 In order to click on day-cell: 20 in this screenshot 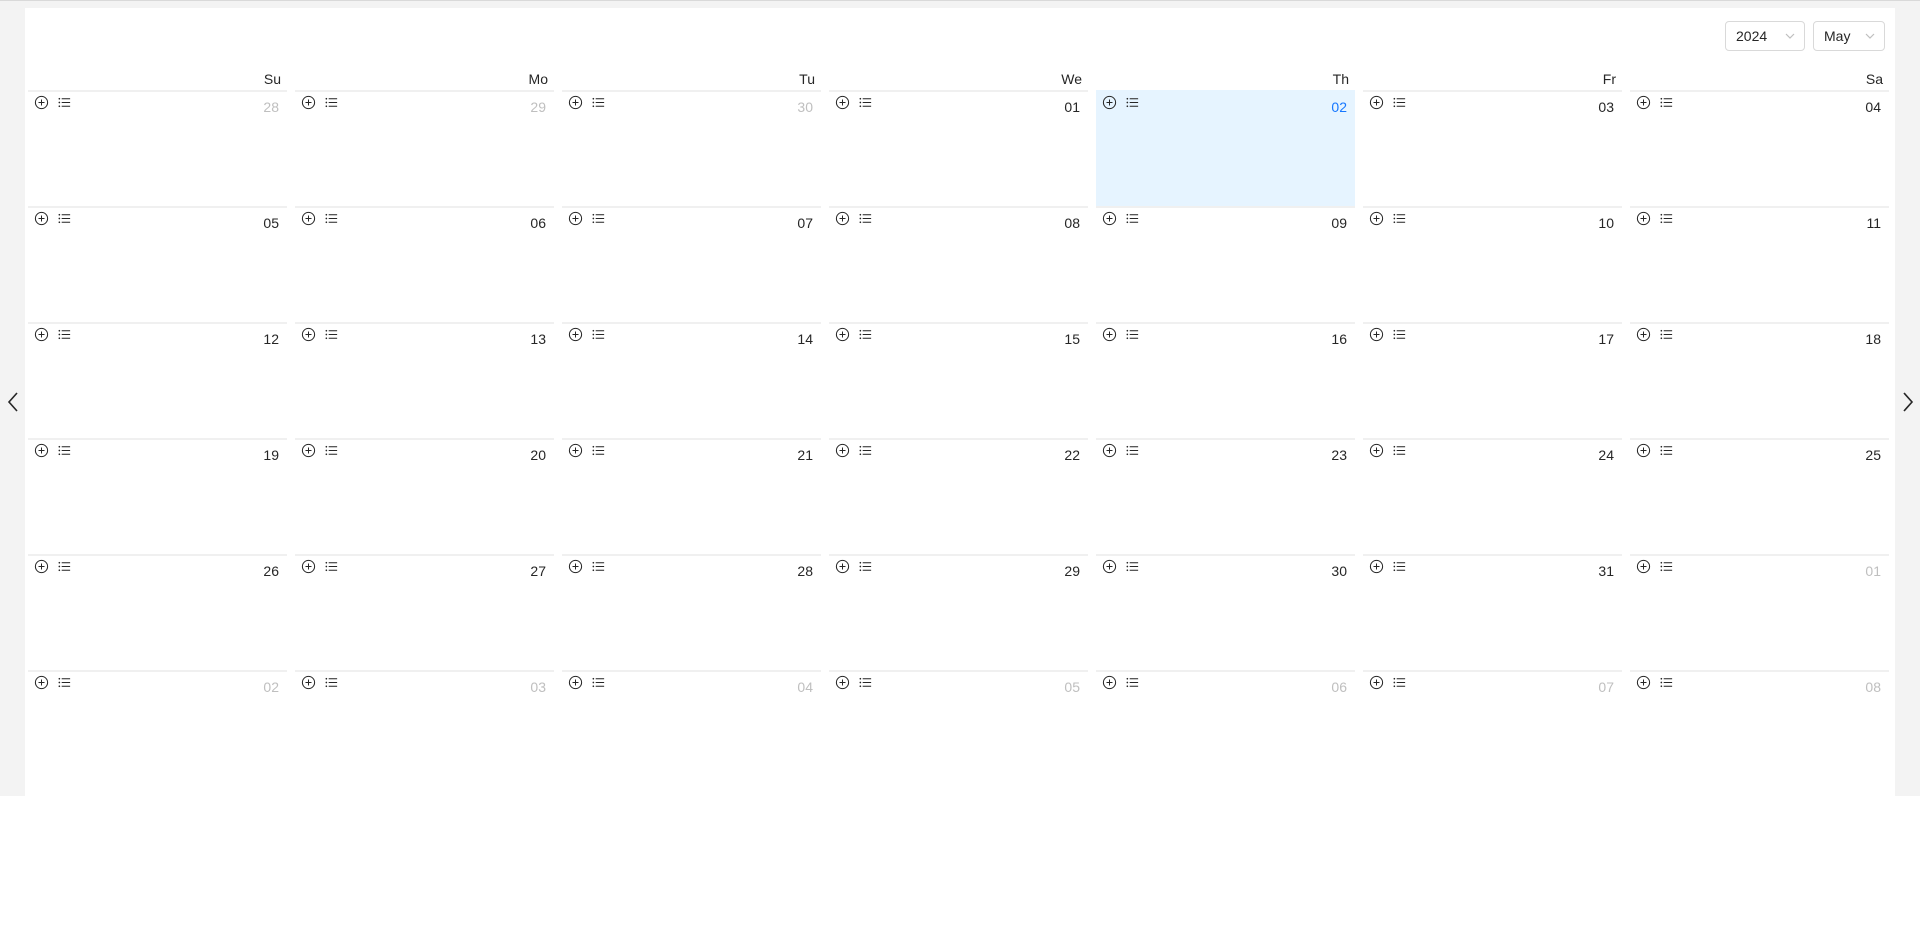, I will do `click(424, 496)`.